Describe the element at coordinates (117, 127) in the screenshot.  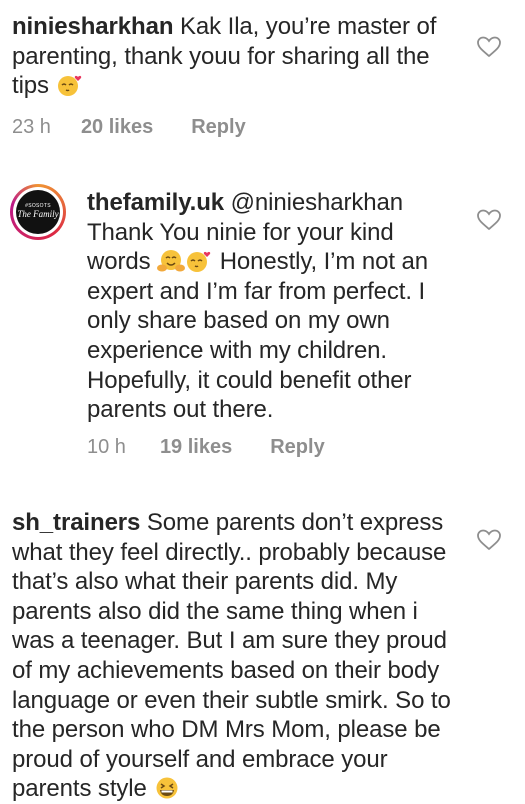
I see `comment-likes: 20 likes` at that location.